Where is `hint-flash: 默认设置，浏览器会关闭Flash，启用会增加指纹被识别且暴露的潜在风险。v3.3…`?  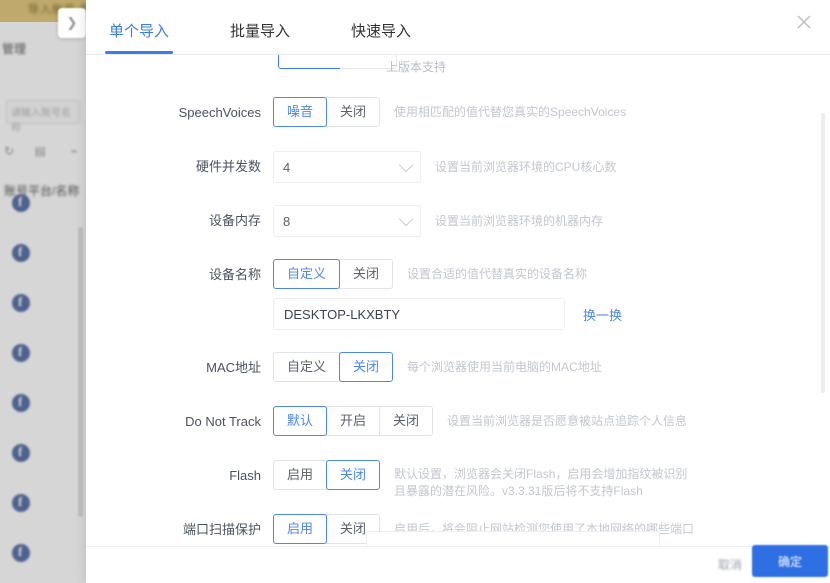
hint-flash: 默认设置，浏览器会关闭Flash，启用会增加指纹被识别且暴露的潜在风险。v3.3… is located at coordinates (541, 482).